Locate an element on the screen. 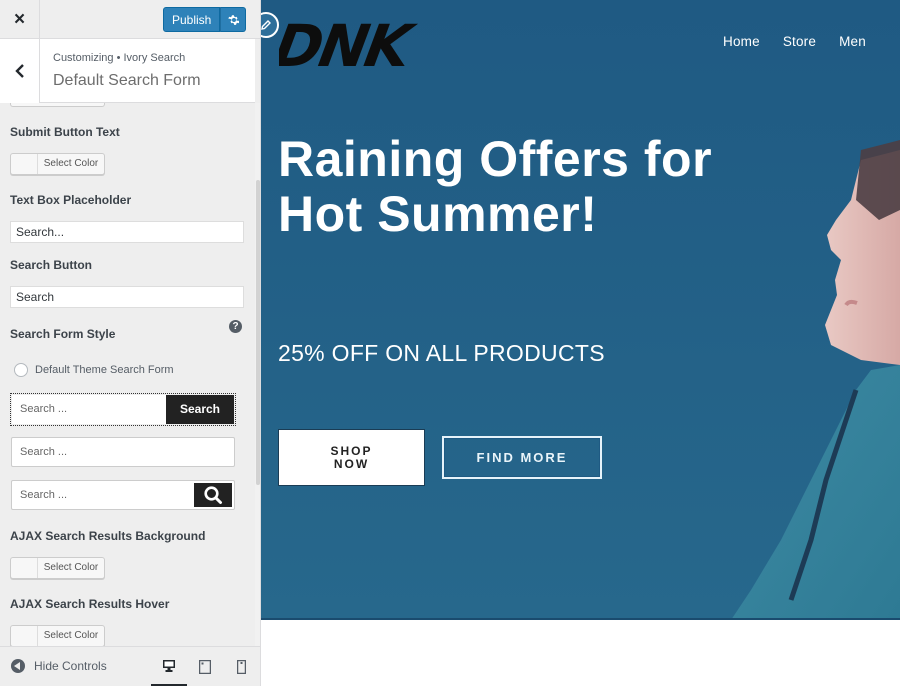  close-icon: × is located at coordinates (19, 19).